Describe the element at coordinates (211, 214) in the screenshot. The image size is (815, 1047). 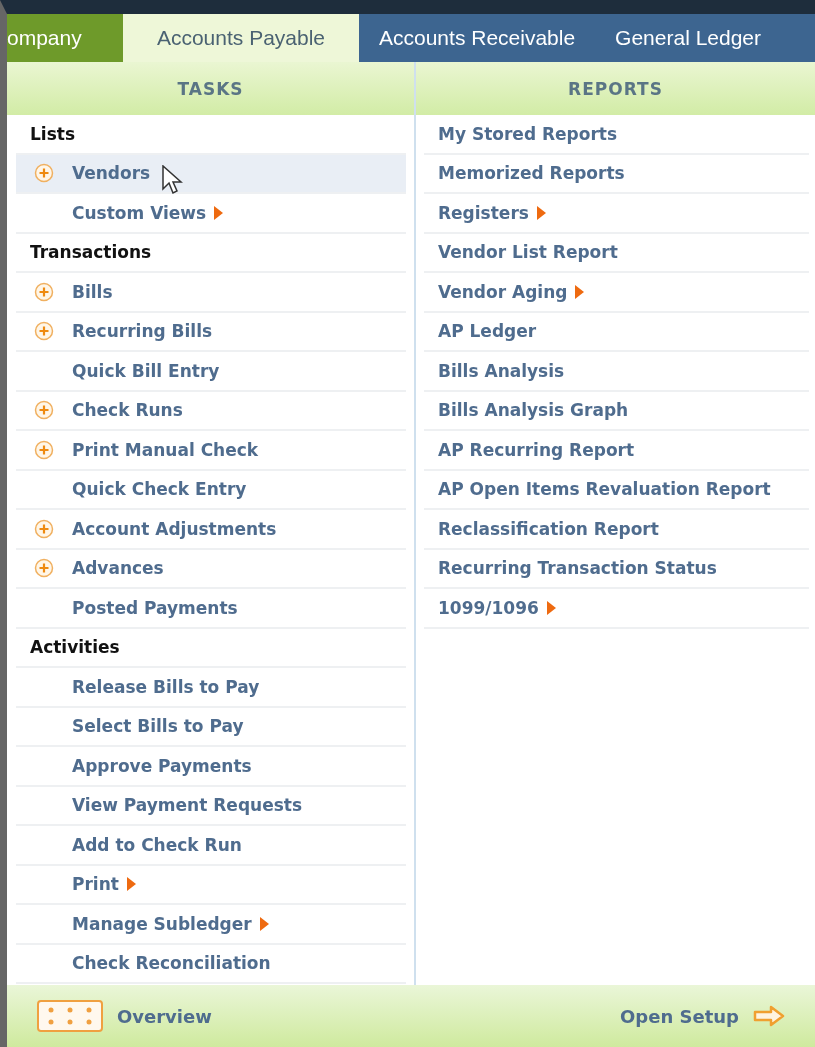
I see `task-item: Custom Views` at that location.